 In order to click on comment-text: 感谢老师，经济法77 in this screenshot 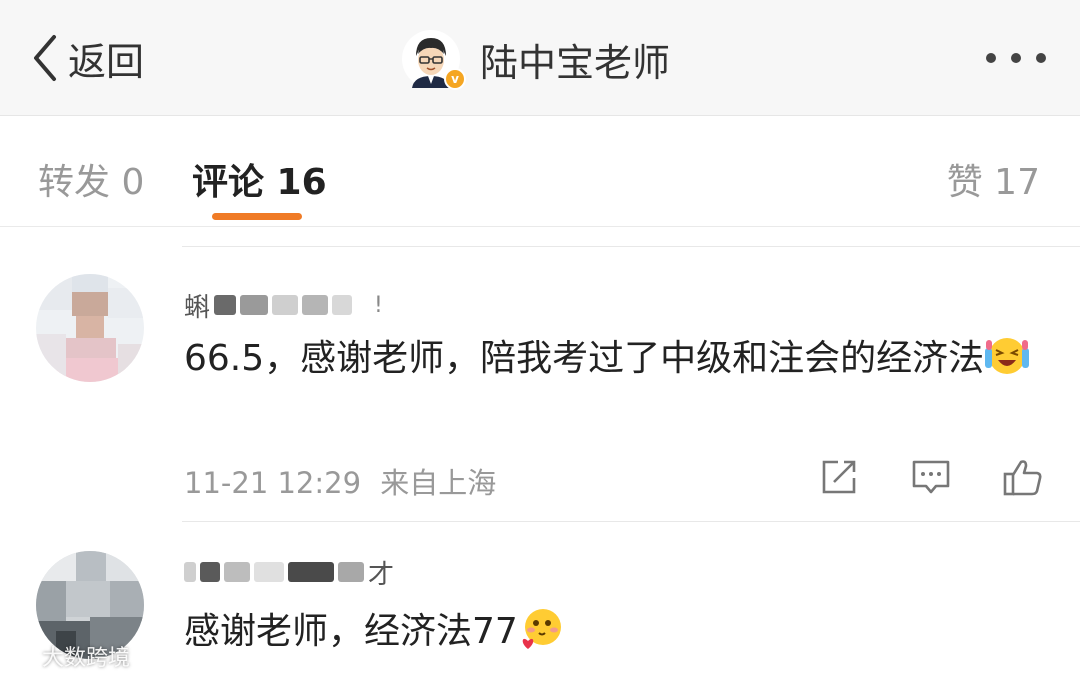, I will do `click(614, 632)`.